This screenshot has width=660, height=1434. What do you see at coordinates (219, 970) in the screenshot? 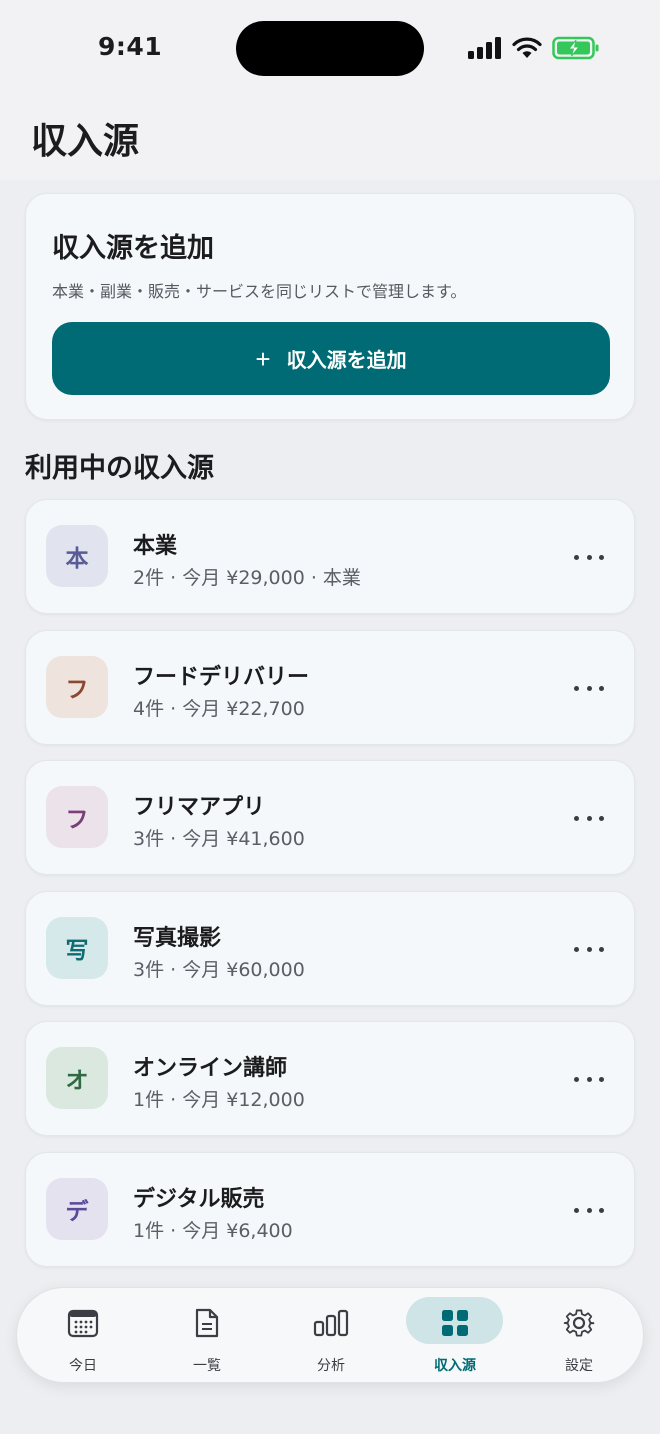
I see `source-meta: 3件 · 今月 ¥60,000` at bounding box center [219, 970].